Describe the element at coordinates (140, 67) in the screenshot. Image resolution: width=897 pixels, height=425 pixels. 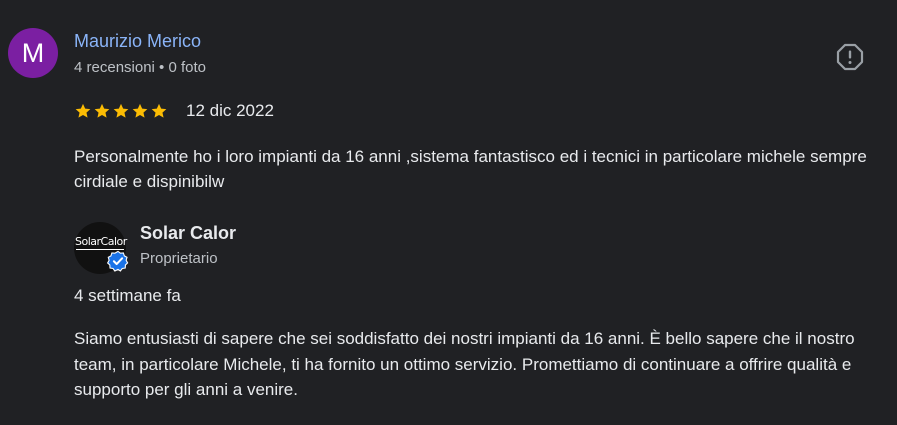
I see `author-meta: 4 recensioni • 0 foto` at that location.